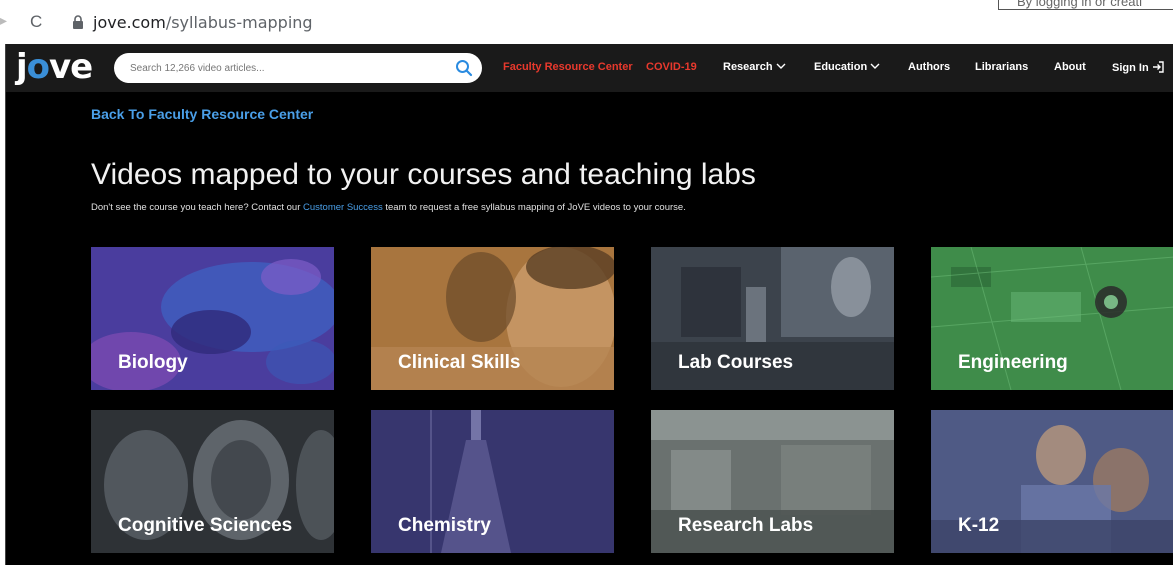 The height and width of the screenshot is (565, 1173). I want to click on back-to-faculty-link: Back To Faculty Resource Center, so click(202, 114).